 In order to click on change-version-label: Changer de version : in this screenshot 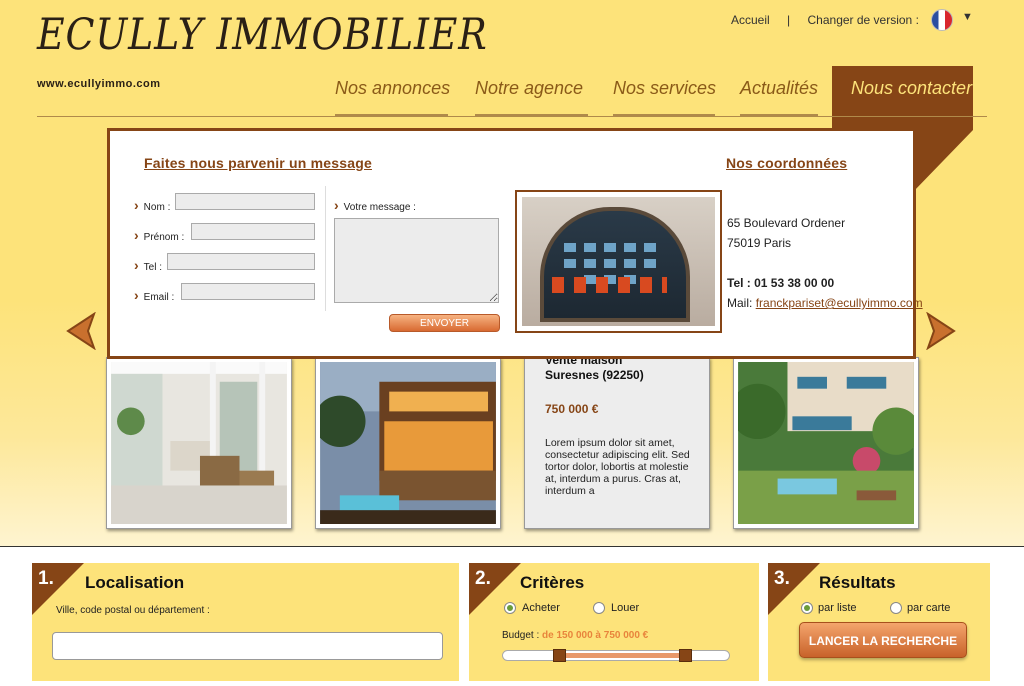, I will do `click(863, 20)`.